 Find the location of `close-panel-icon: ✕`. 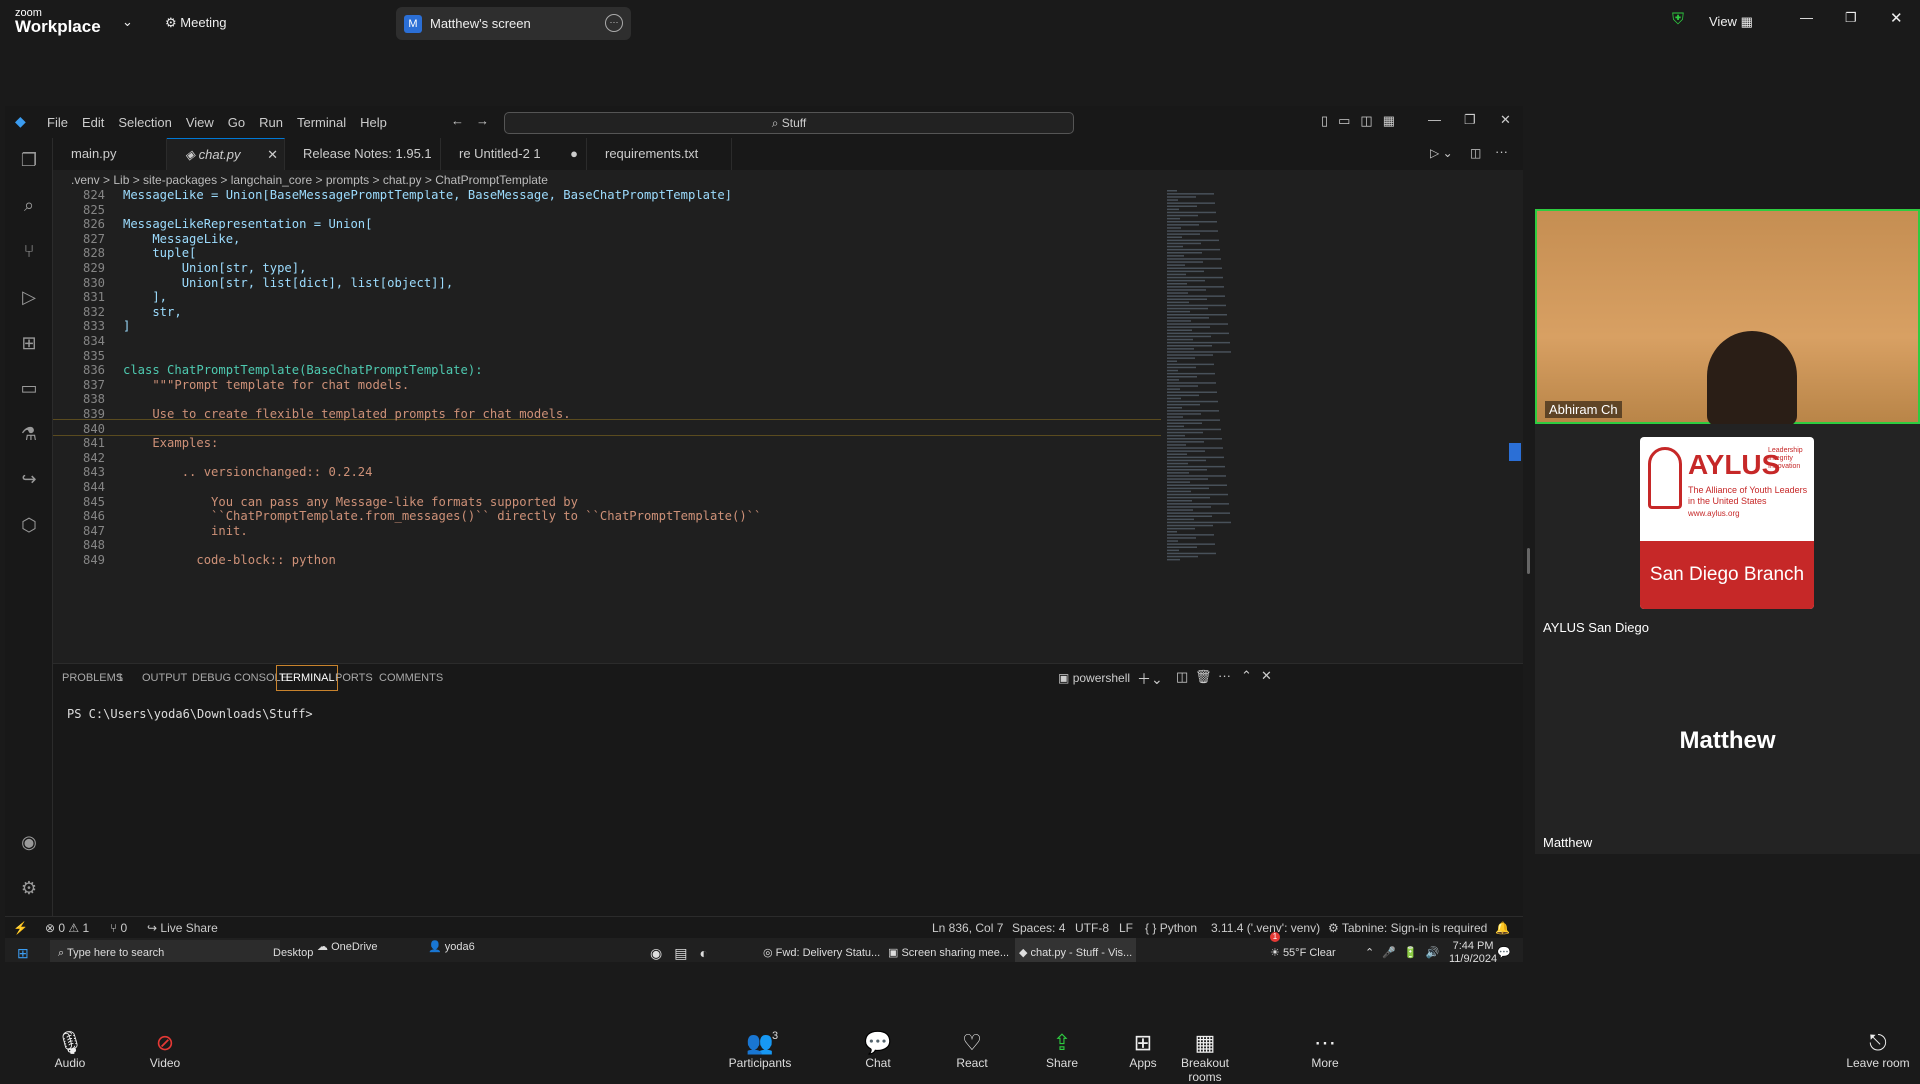

close-panel-icon: ✕ is located at coordinates (1266, 676).